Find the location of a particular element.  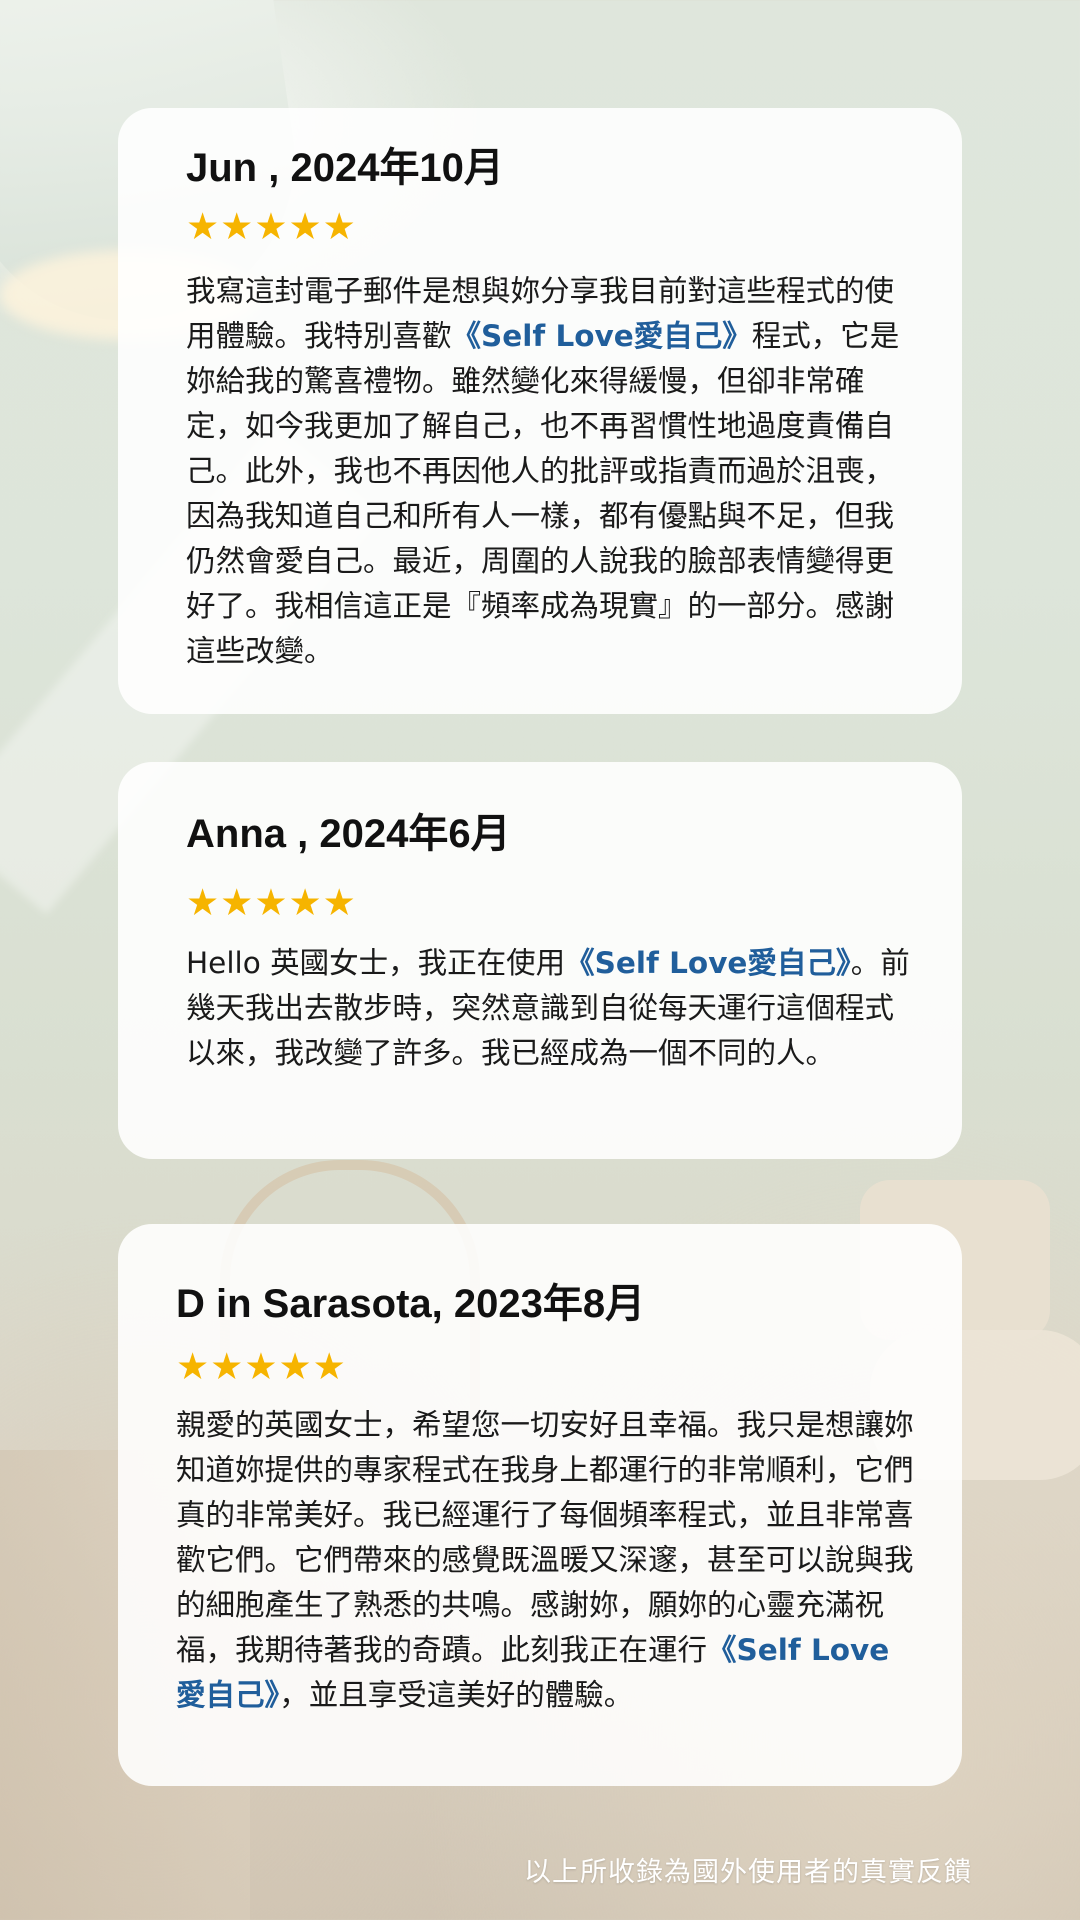

reviewer-name: Anna , 2024年6月 is located at coordinates (348, 834).